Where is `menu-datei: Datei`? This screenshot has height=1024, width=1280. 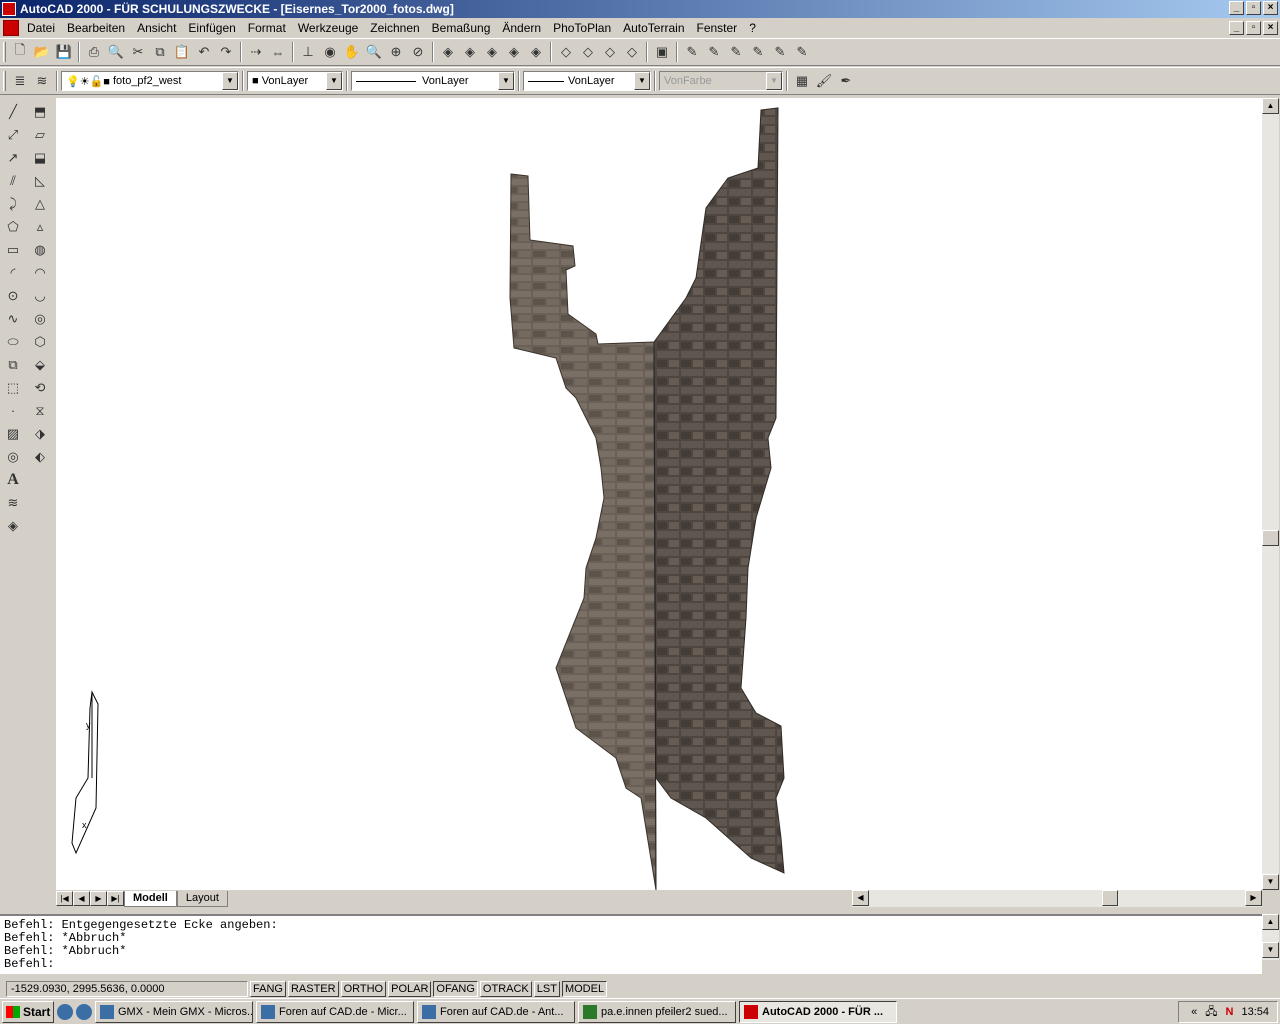 menu-datei: Datei is located at coordinates (41, 28).